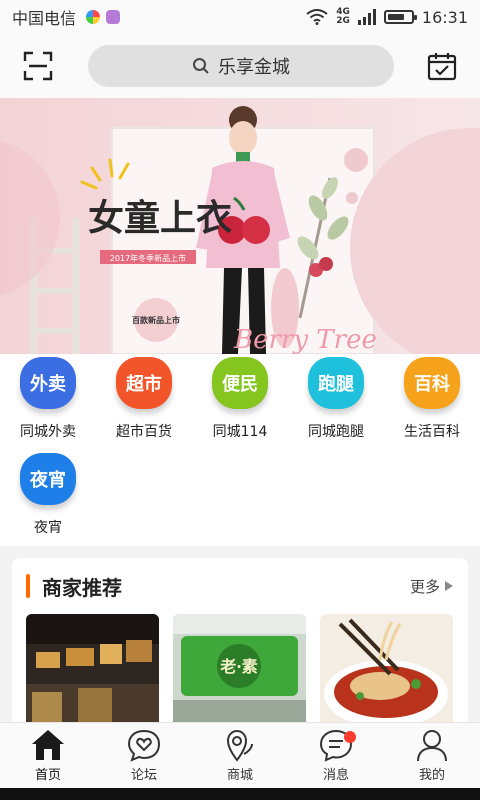 This screenshot has width=480, height=800. I want to click on battery-icon, so click(400, 17).